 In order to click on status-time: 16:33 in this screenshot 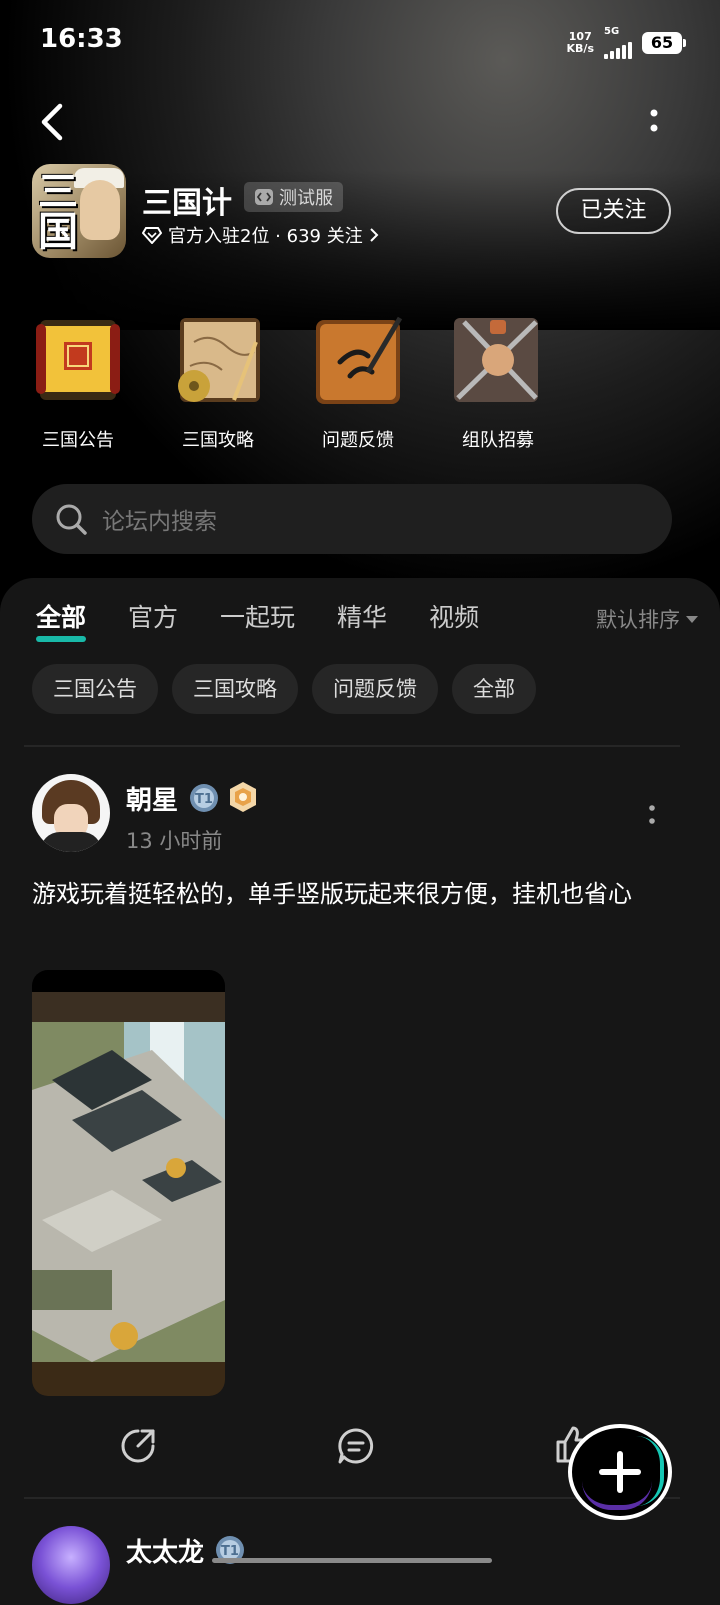, I will do `click(81, 39)`.